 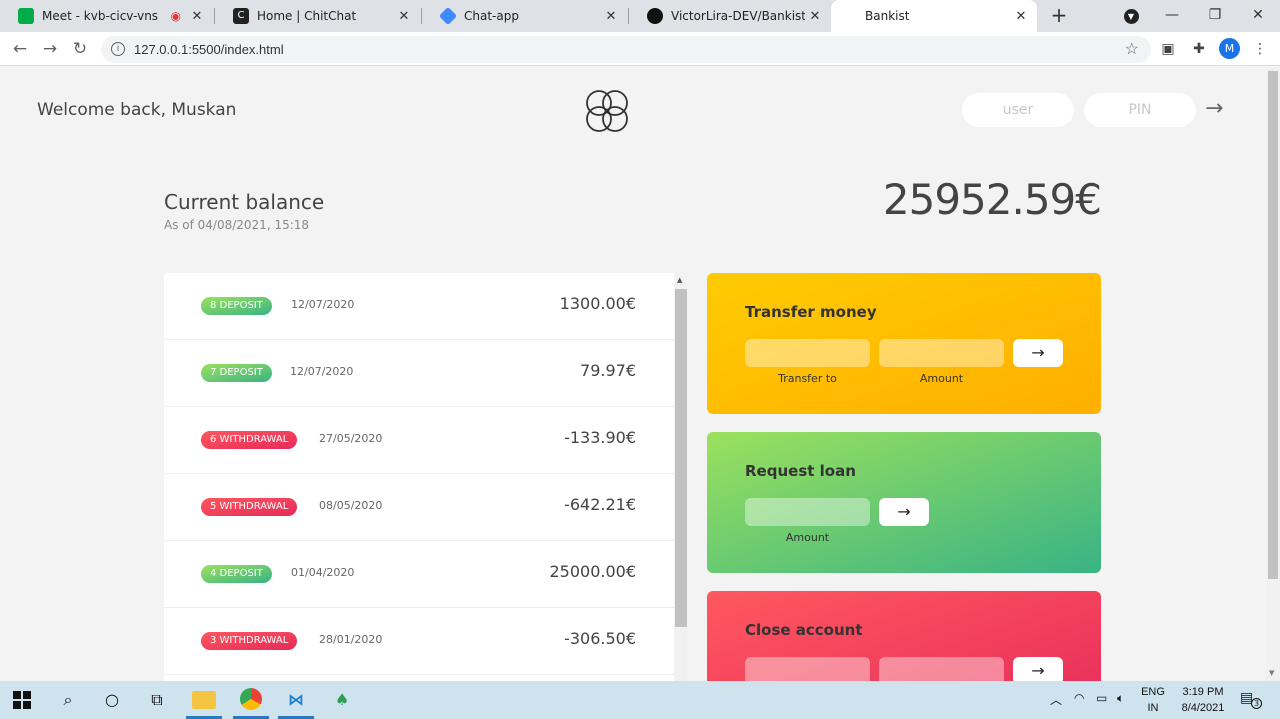 I want to click on transfer-to-input, so click(x=807, y=353).